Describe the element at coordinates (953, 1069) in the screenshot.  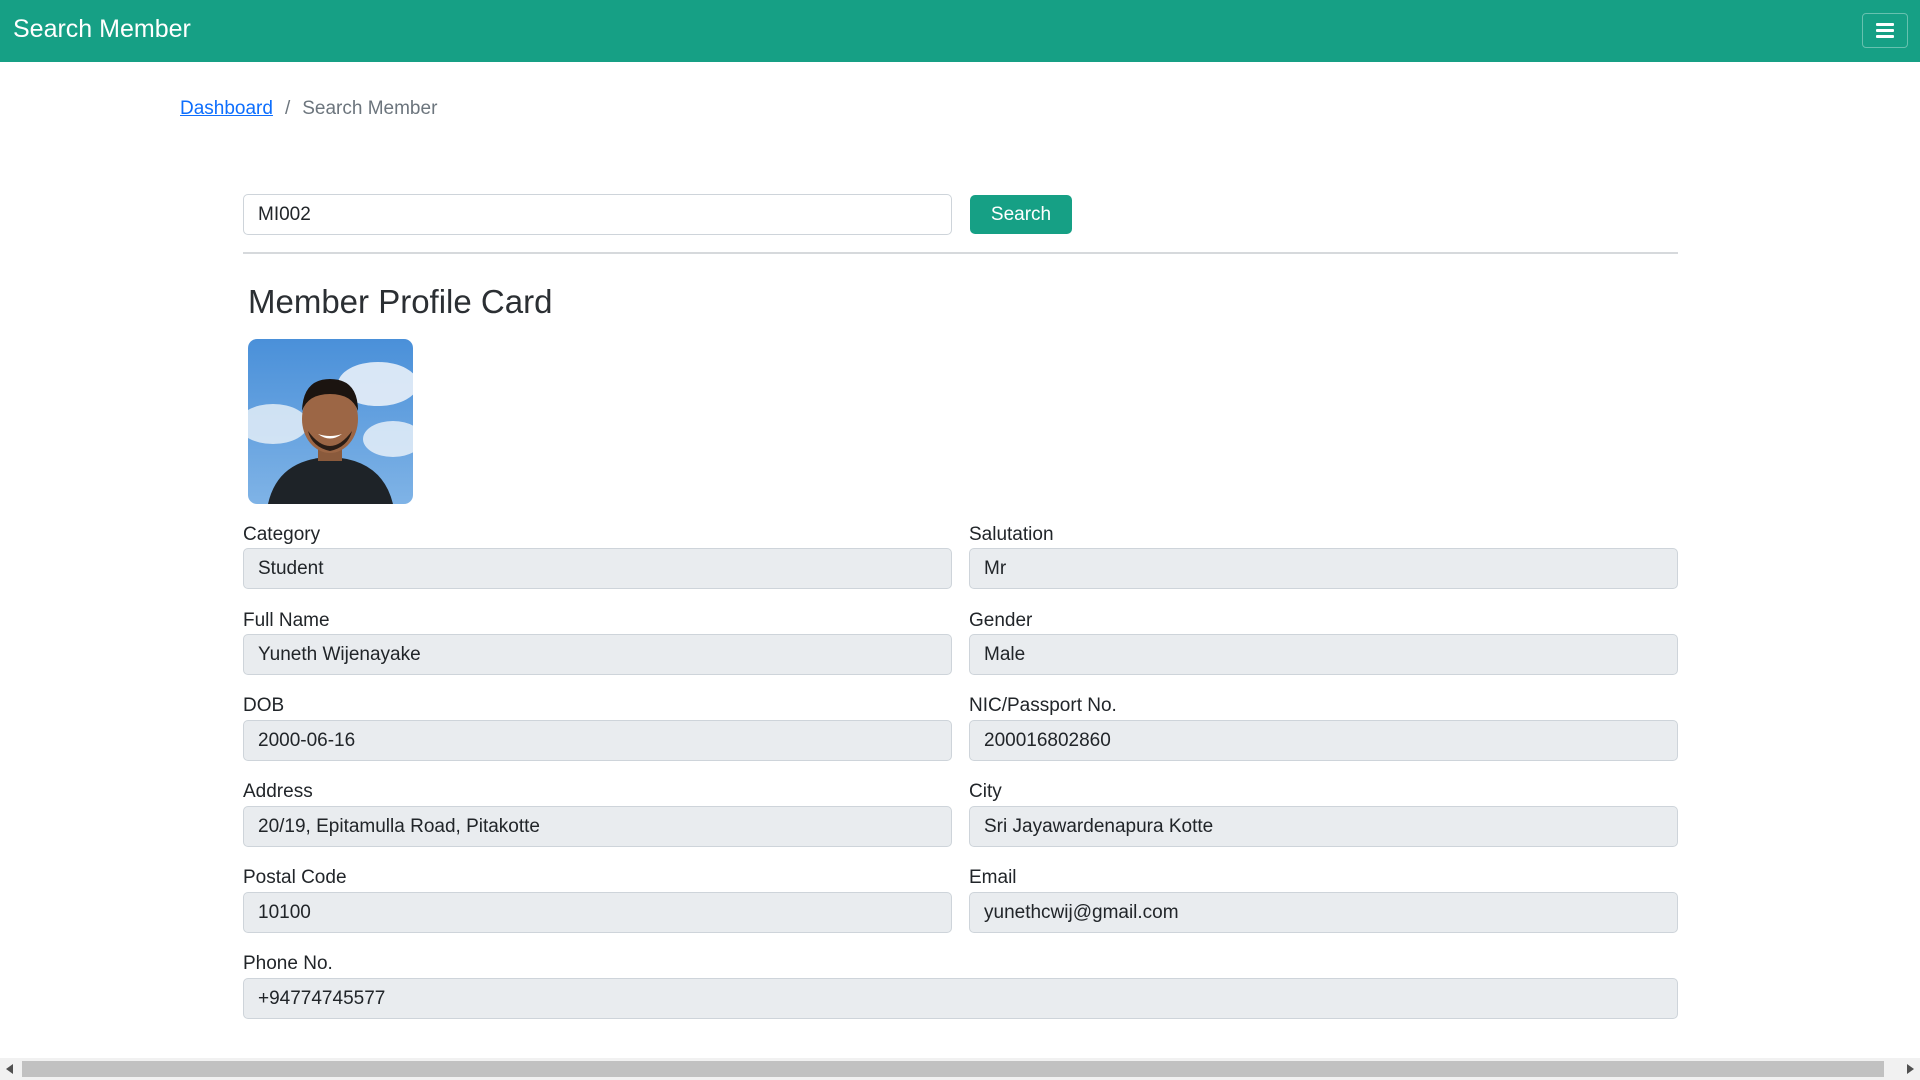
I see `scrollbar-thumb` at that location.